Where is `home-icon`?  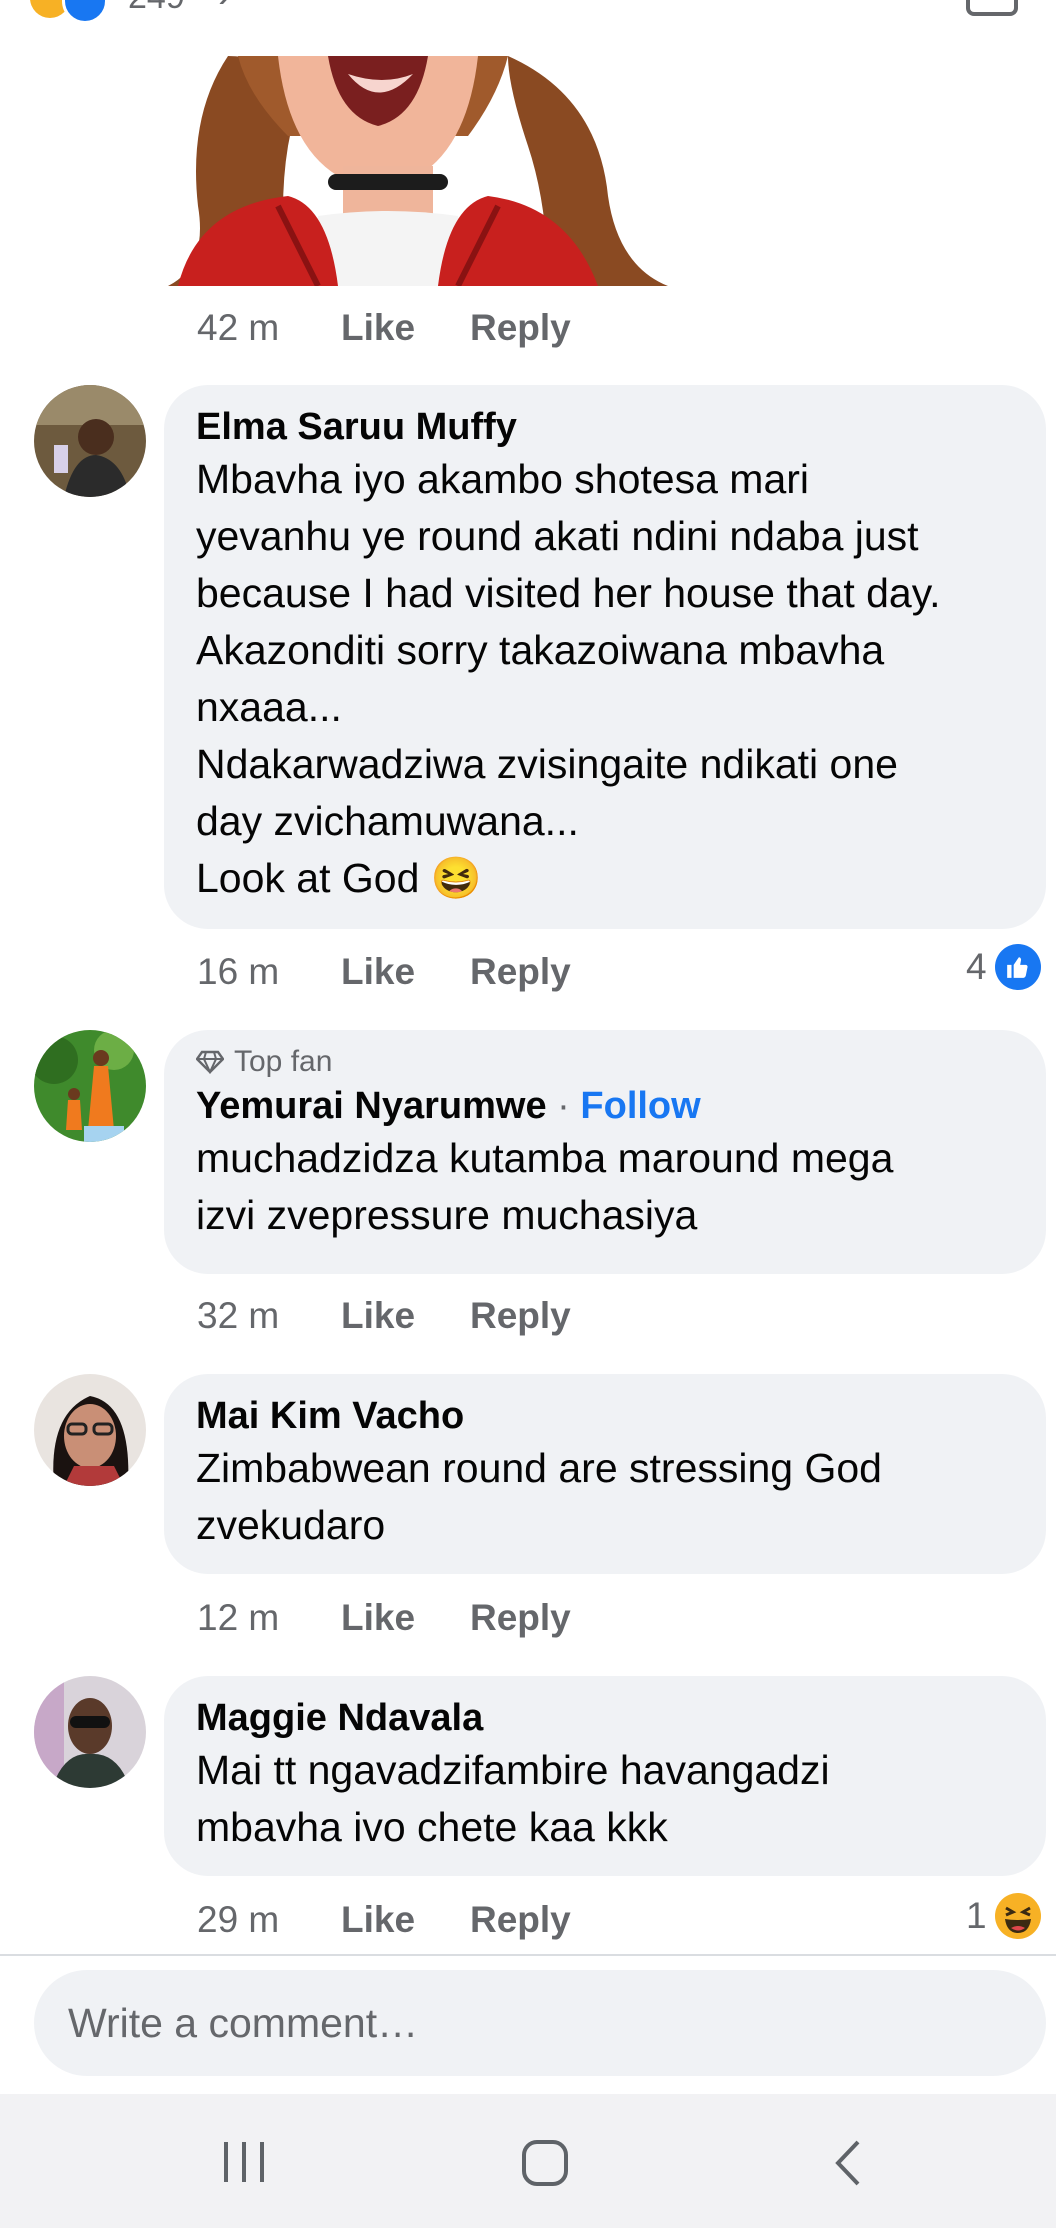 home-icon is located at coordinates (545, 2163).